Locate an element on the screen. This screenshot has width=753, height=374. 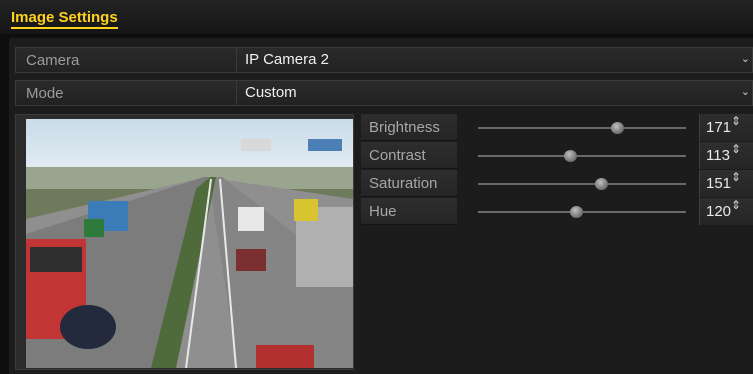
title-bar: Image Settings is located at coordinates (376, 17).